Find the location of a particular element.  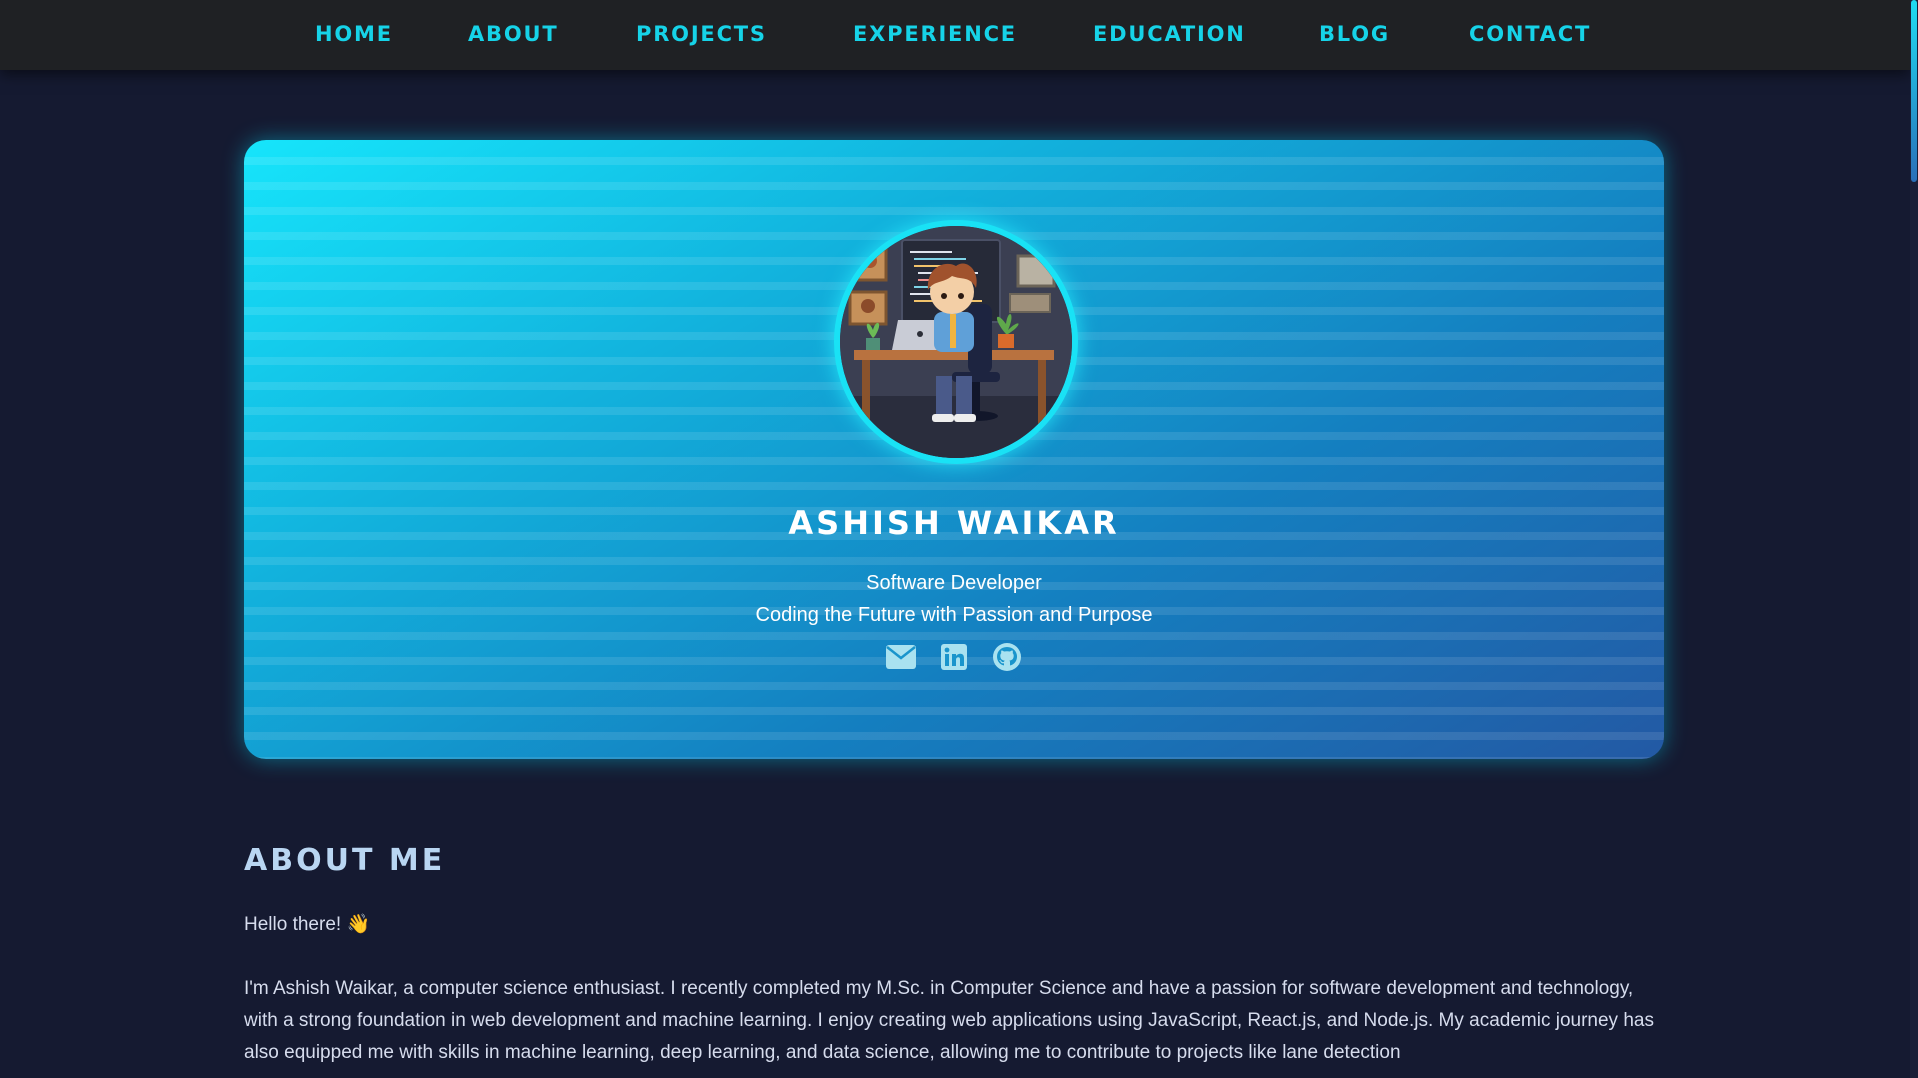

profile-avatar is located at coordinates (956, 342).